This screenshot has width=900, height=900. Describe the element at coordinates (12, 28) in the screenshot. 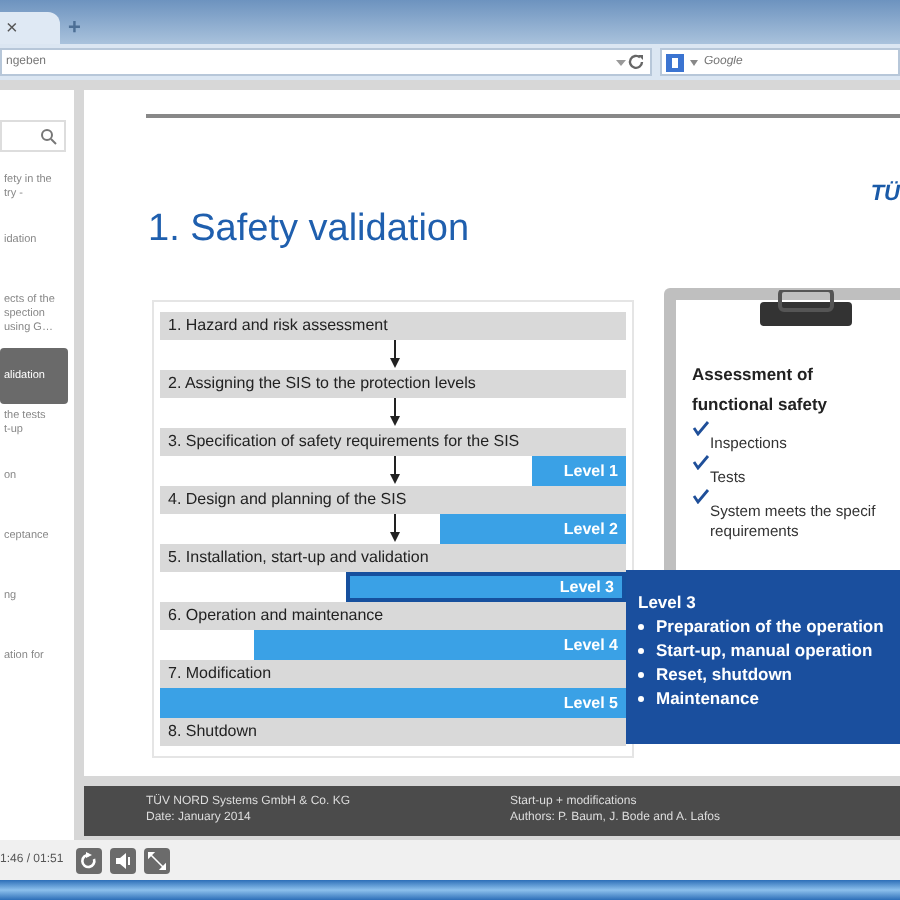

I see `close-button: ×` at that location.